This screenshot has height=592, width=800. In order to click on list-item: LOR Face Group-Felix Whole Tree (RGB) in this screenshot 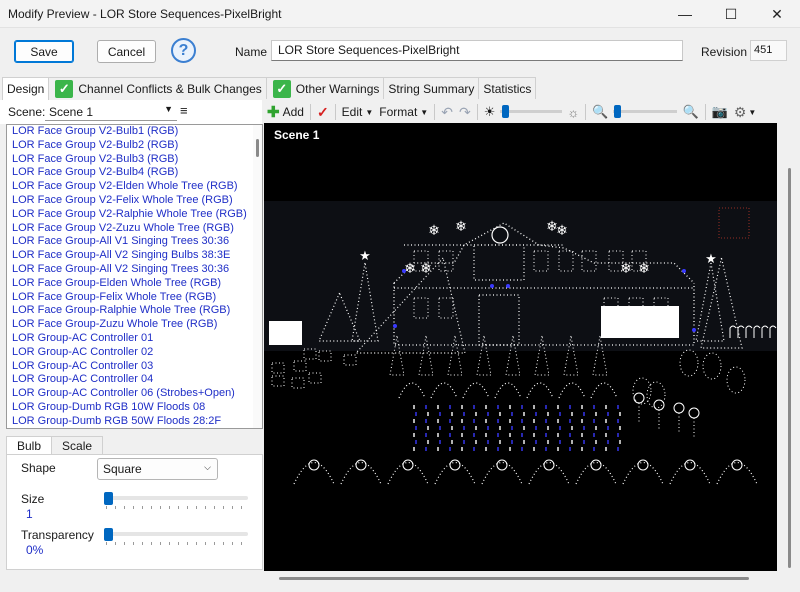, I will do `click(134, 298)`.